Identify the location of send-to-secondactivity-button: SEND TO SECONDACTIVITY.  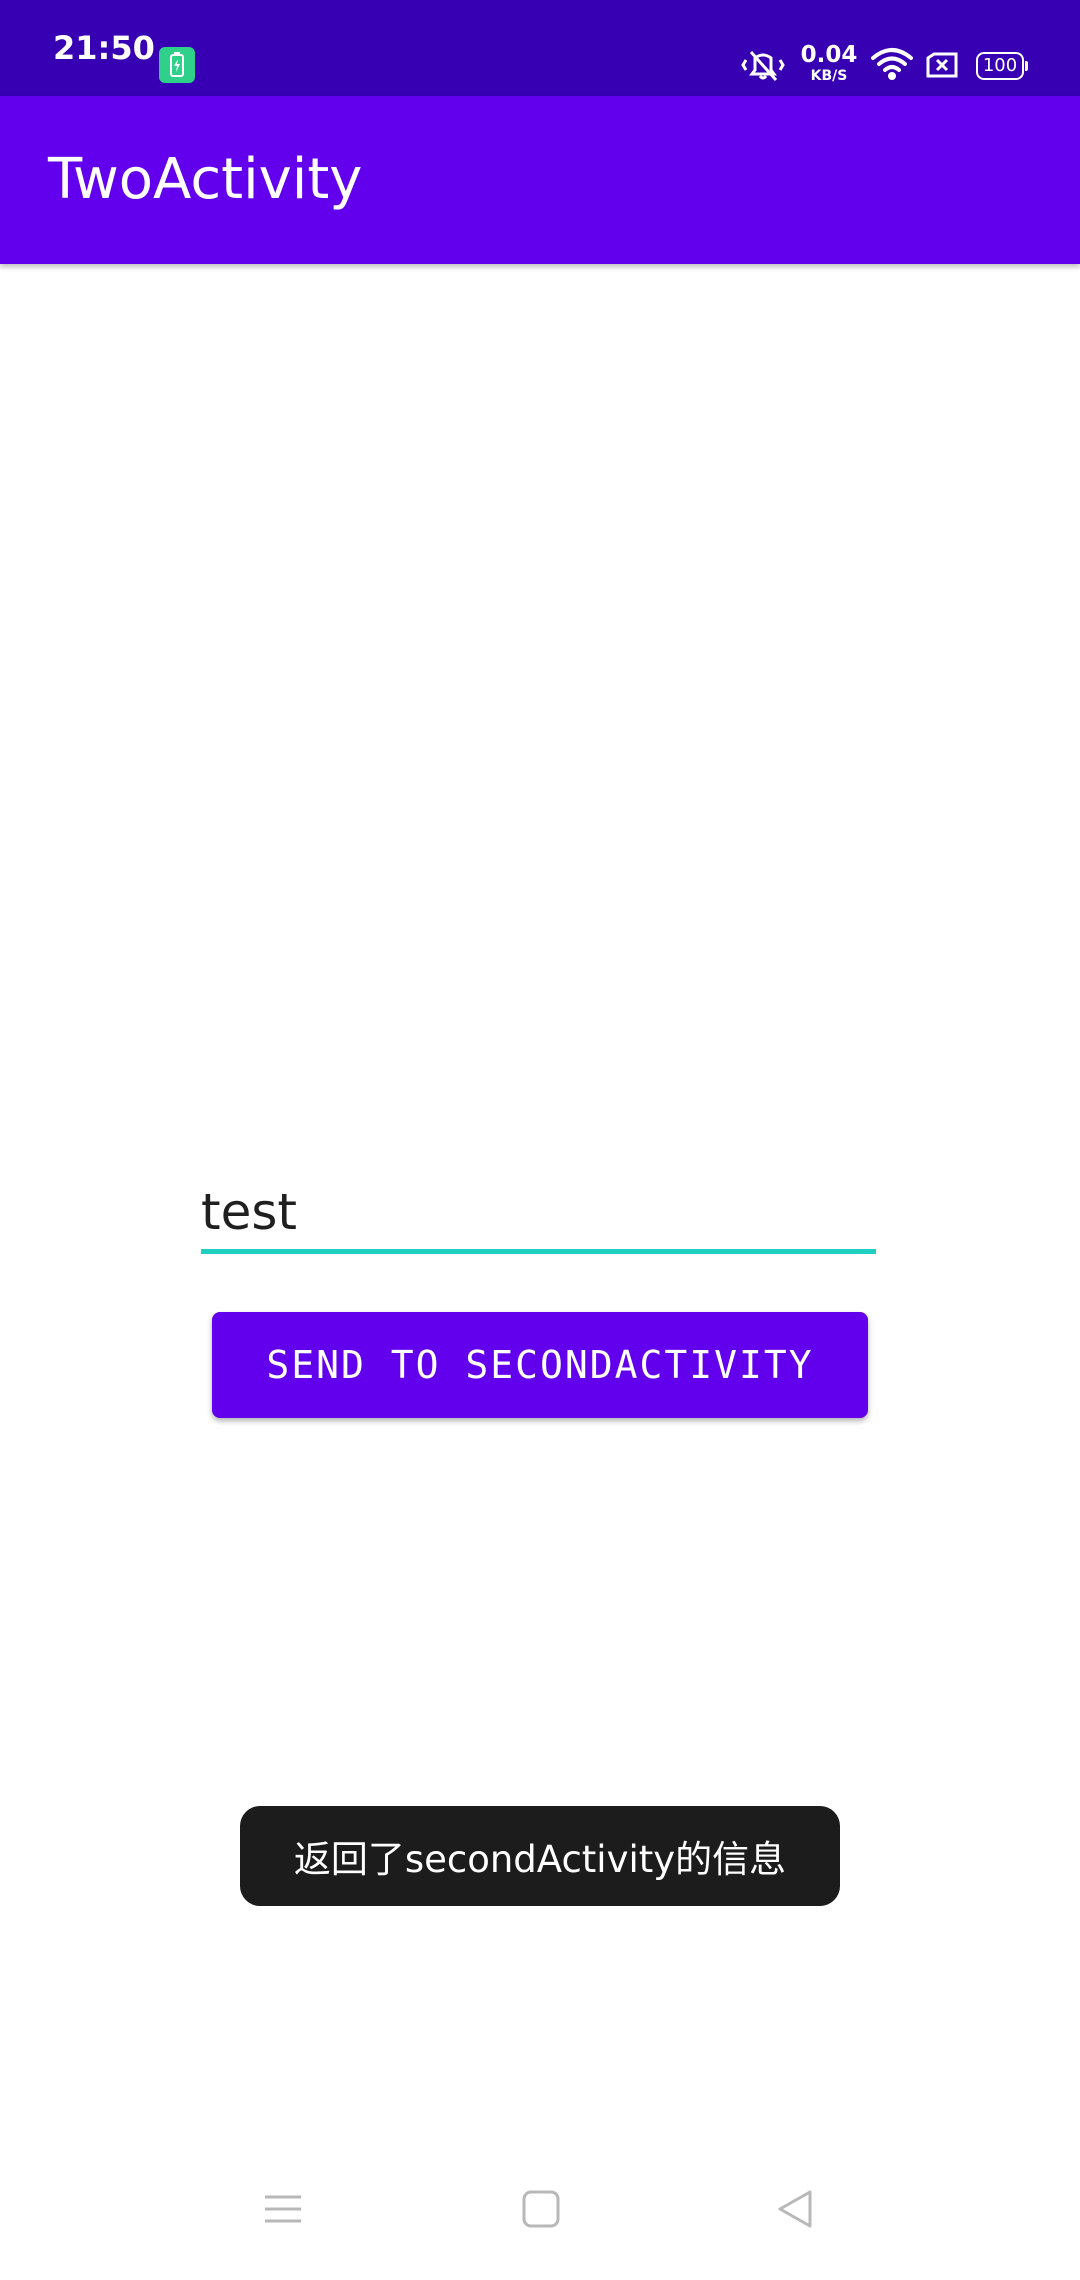
(540, 1365).